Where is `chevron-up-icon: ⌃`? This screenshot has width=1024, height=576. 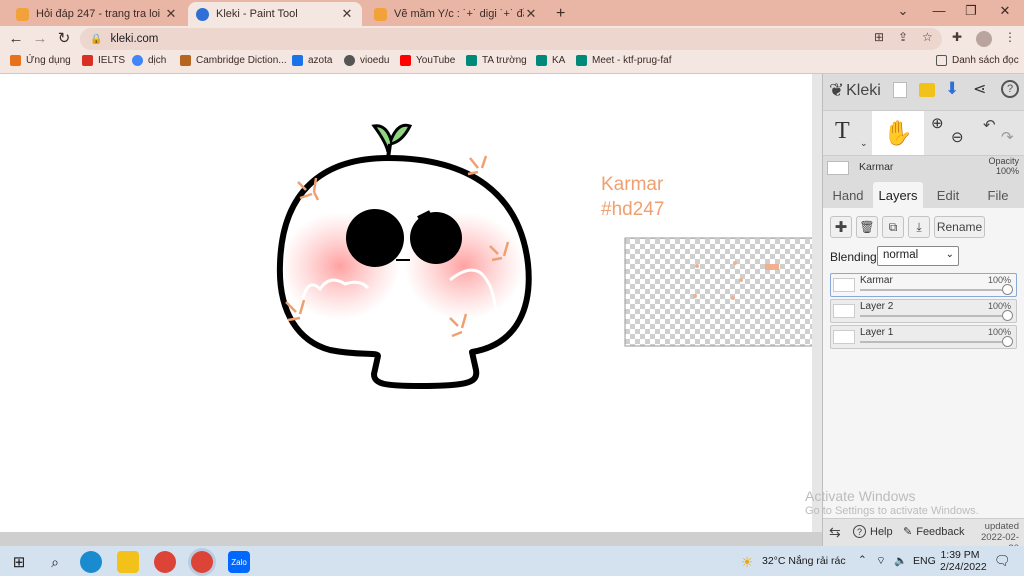
chevron-up-icon: ⌃ is located at coordinates (862, 560).